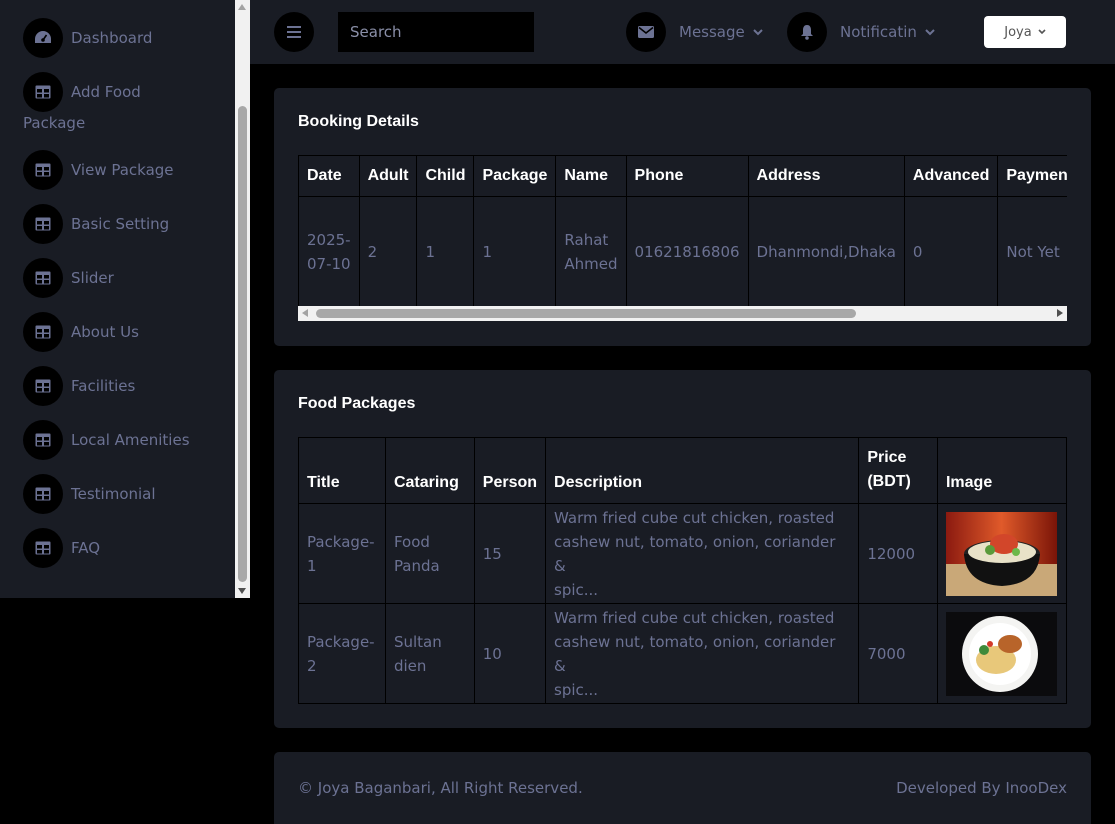  What do you see at coordinates (388, 176) in the screenshot?
I see `column-header: Adult` at bounding box center [388, 176].